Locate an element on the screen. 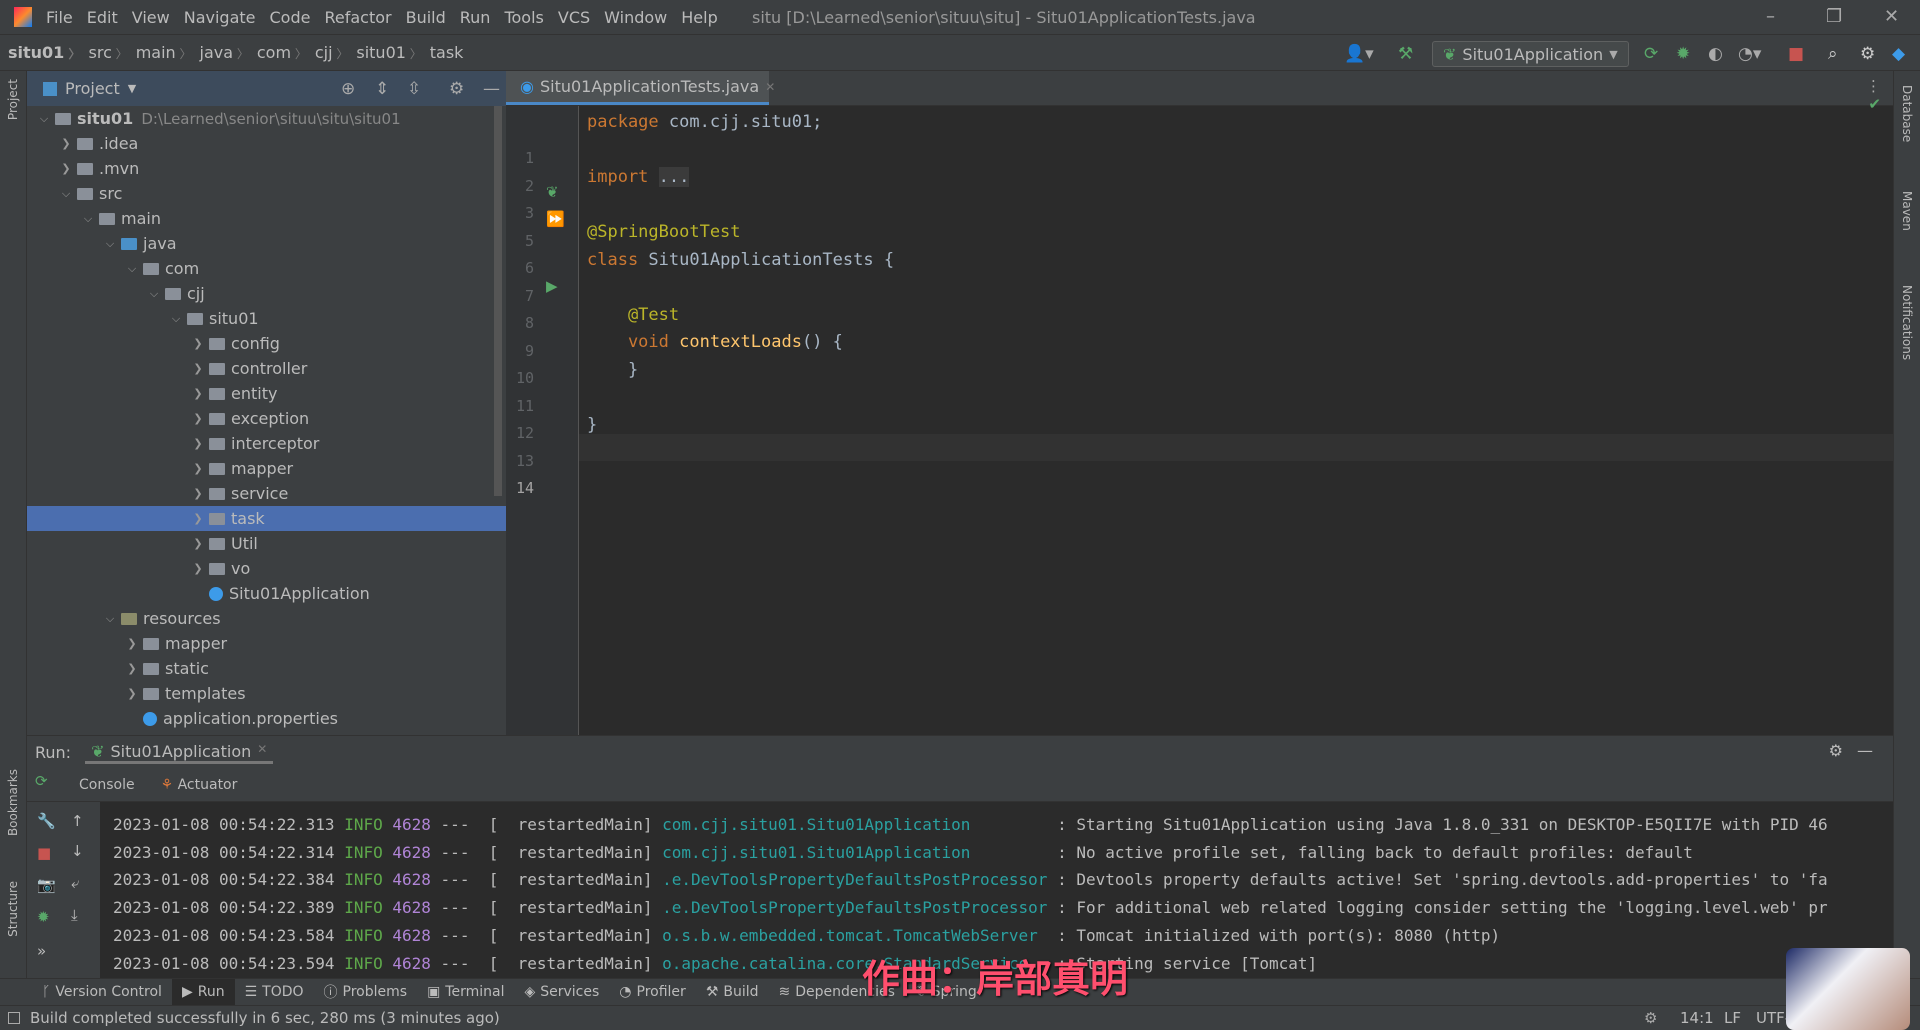 The width and height of the screenshot is (1920, 1030). tool-window-version-control: ᚴ Version Control is located at coordinates (102, 992).